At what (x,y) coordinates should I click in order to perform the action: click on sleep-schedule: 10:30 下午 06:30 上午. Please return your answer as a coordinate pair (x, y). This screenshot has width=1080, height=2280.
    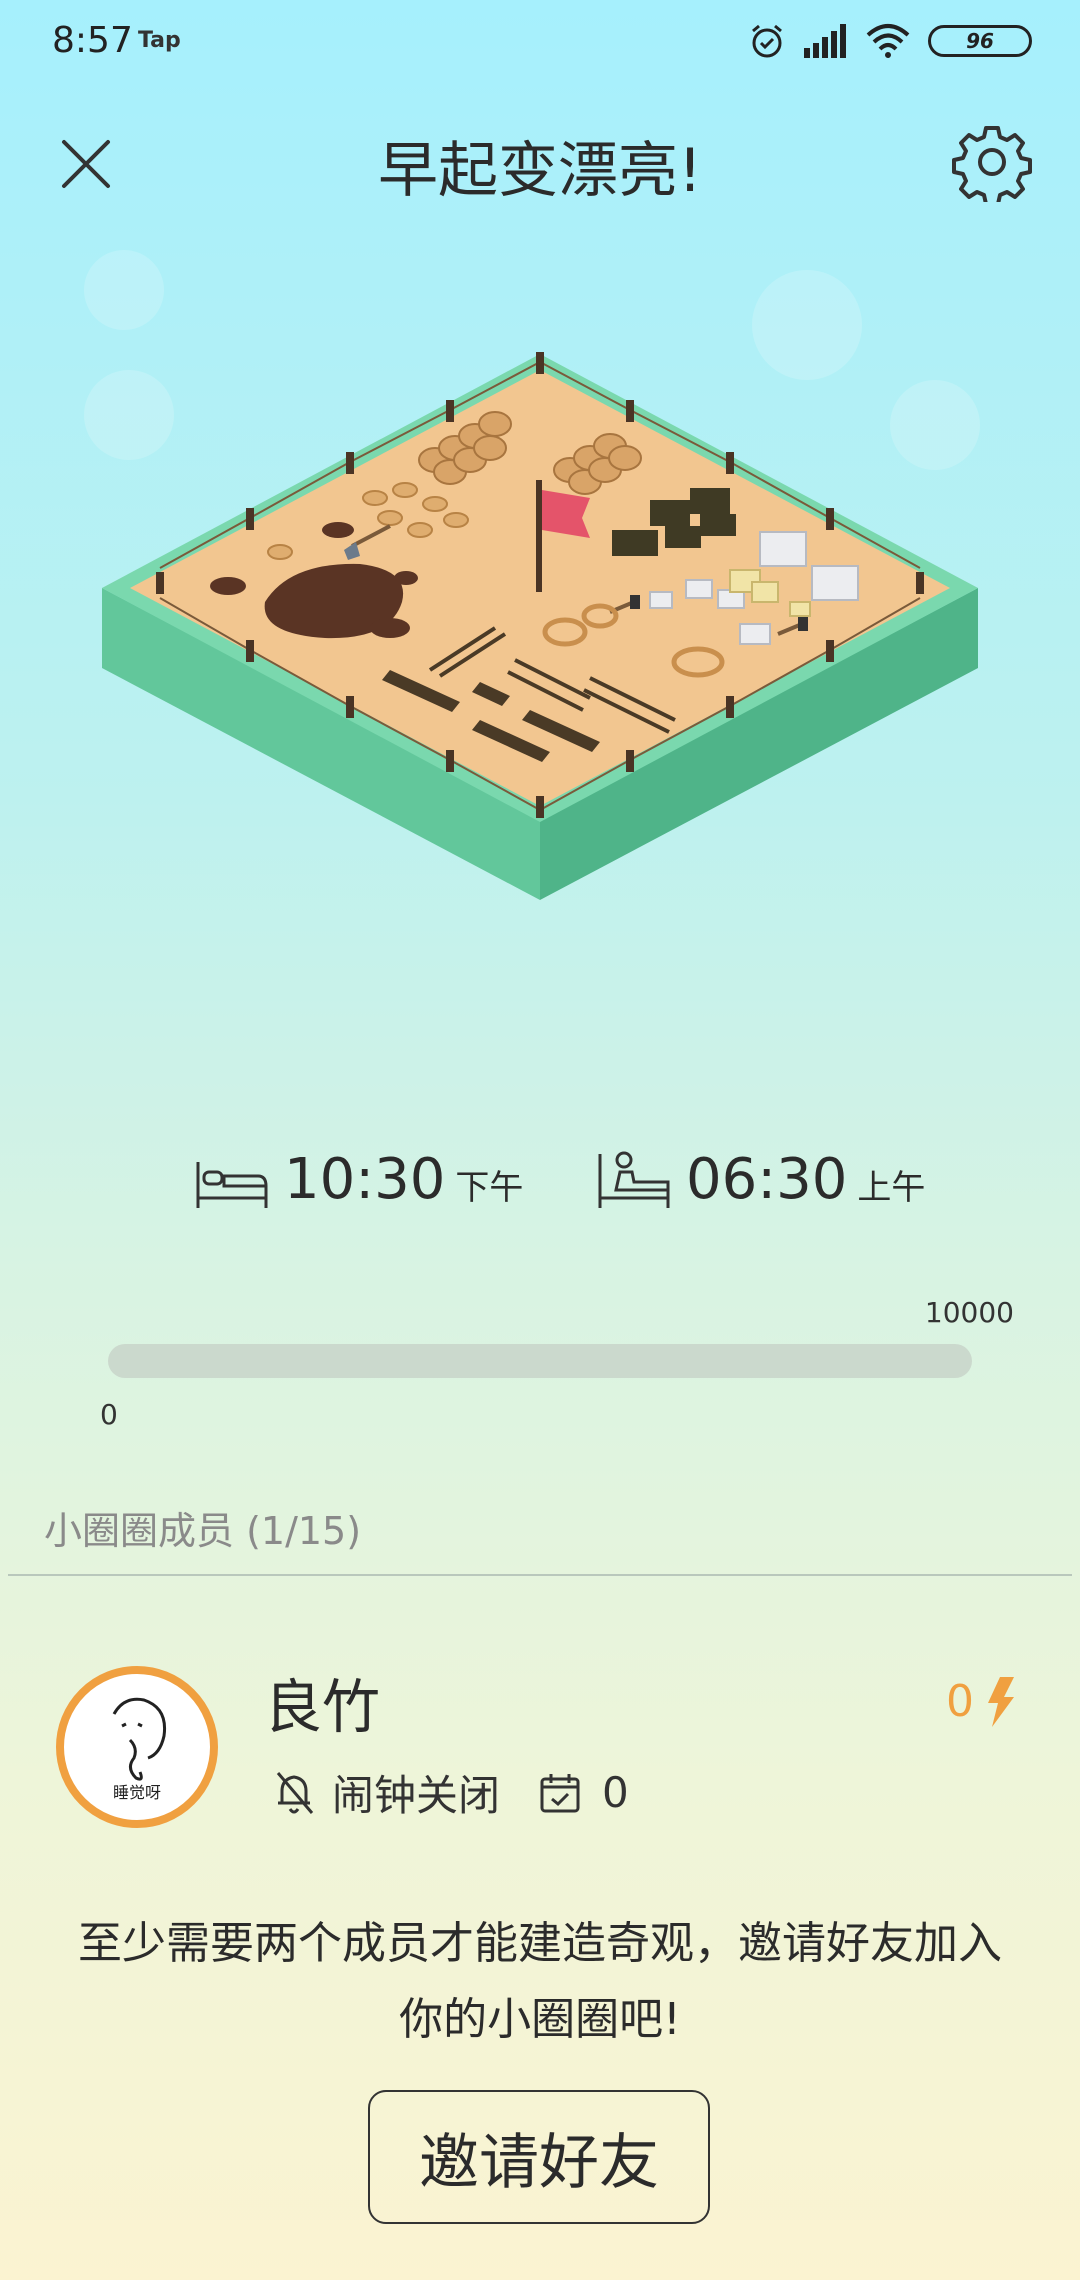
    Looking at the image, I should click on (540, 1190).